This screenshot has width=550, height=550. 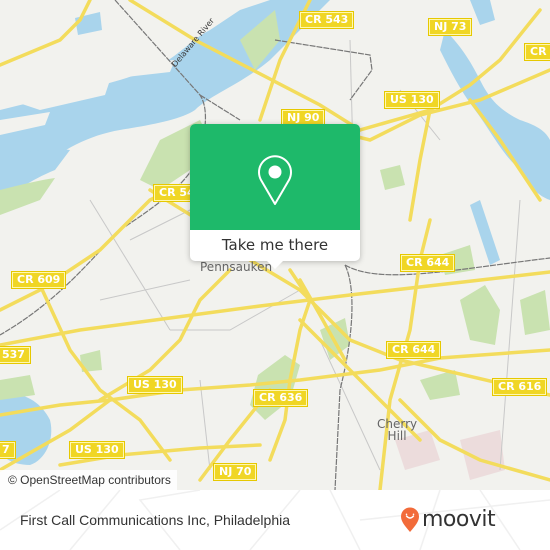 What do you see at coordinates (537, 52) in the screenshot?
I see `road-shield-cr-right-top: CR 6` at bounding box center [537, 52].